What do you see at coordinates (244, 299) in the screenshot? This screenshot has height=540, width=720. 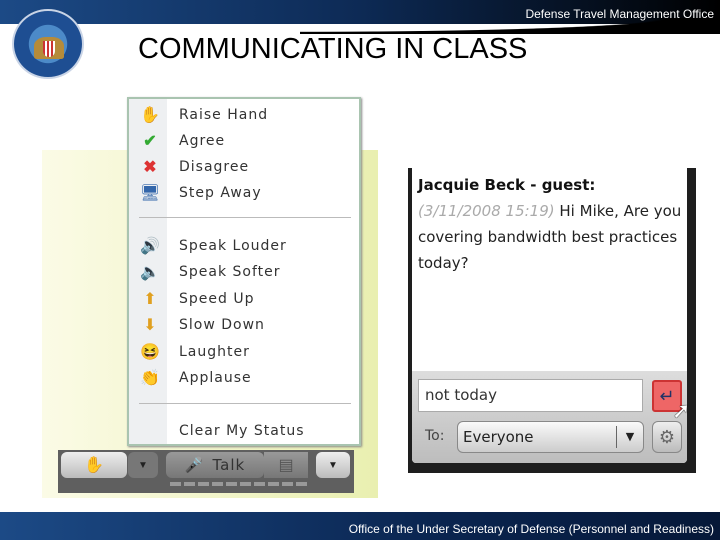 I see `menu-item-speed-up: ⬆ Speed Up` at bounding box center [244, 299].